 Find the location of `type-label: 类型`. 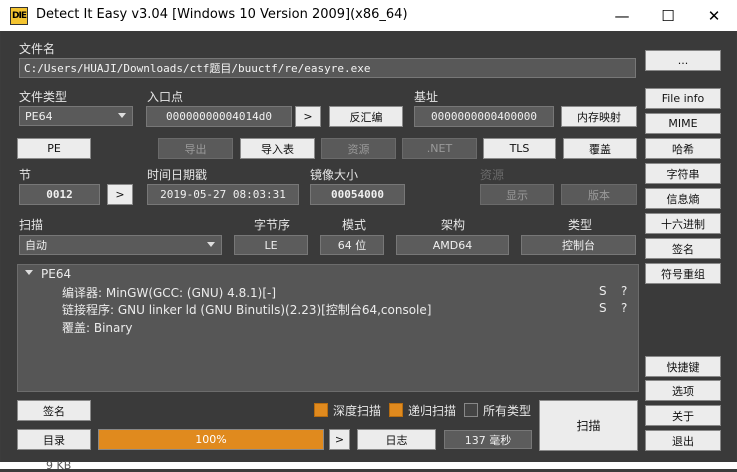

type-label: 类型 is located at coordinates (580, 225).